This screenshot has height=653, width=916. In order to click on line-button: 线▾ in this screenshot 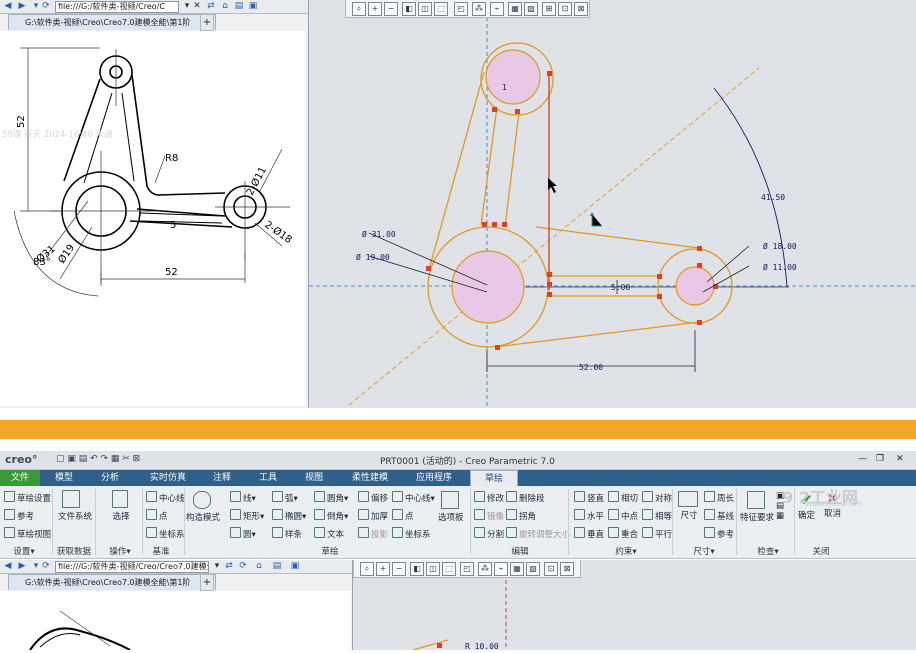, I will do `click(243, 497)`.